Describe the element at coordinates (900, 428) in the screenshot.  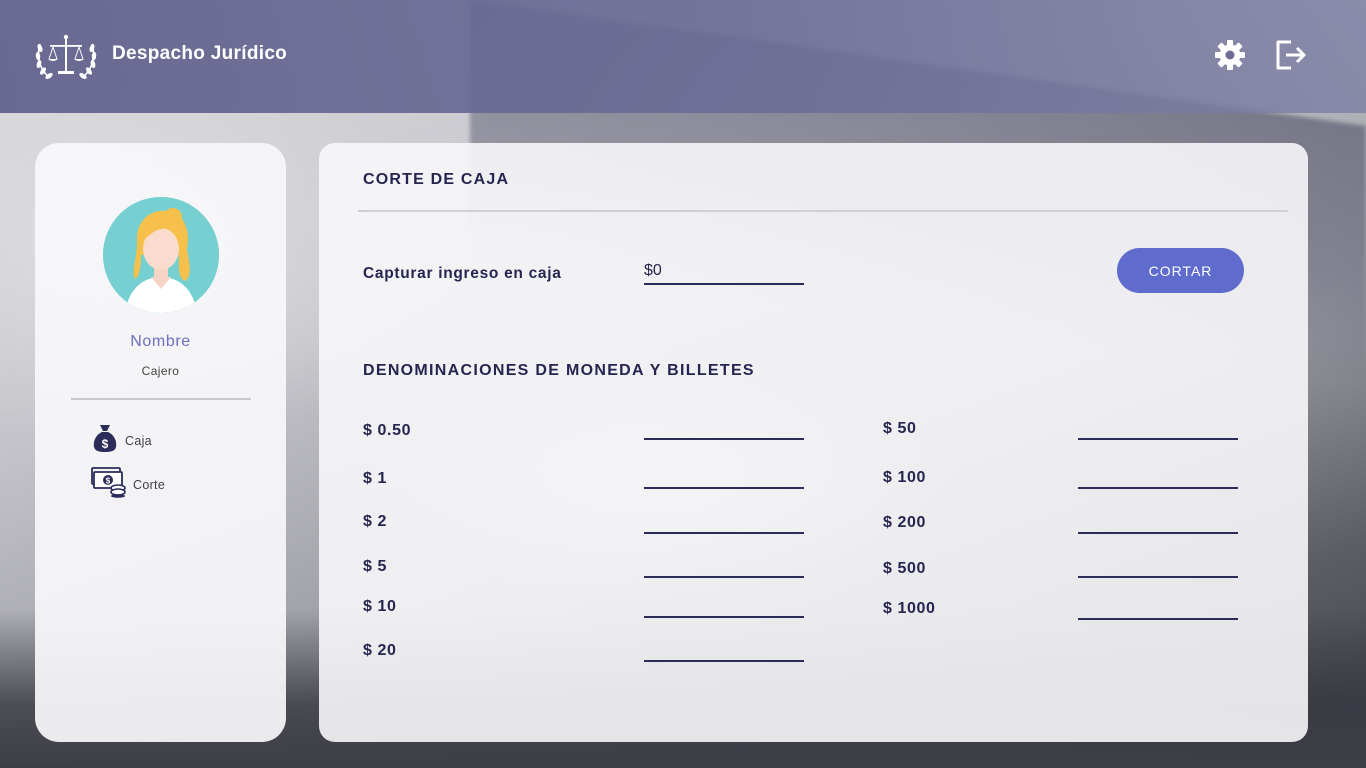
I see `denom-label-50: $ 50` at that location.